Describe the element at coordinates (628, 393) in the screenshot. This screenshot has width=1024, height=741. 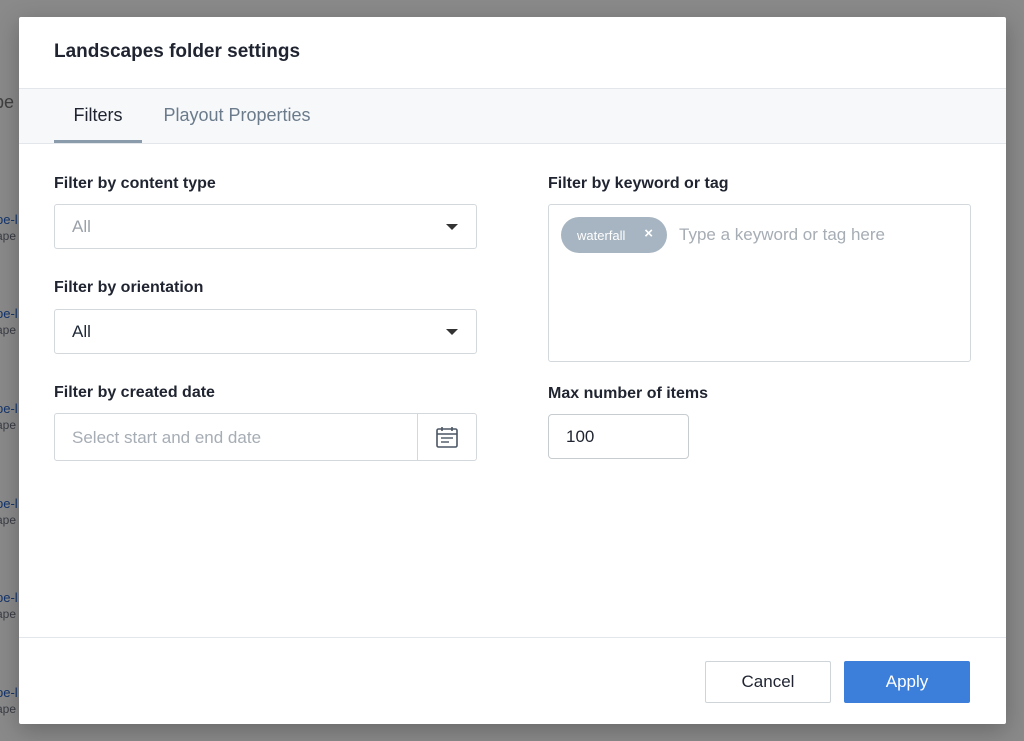
I see `max-items-label: Max number of items` at that location.